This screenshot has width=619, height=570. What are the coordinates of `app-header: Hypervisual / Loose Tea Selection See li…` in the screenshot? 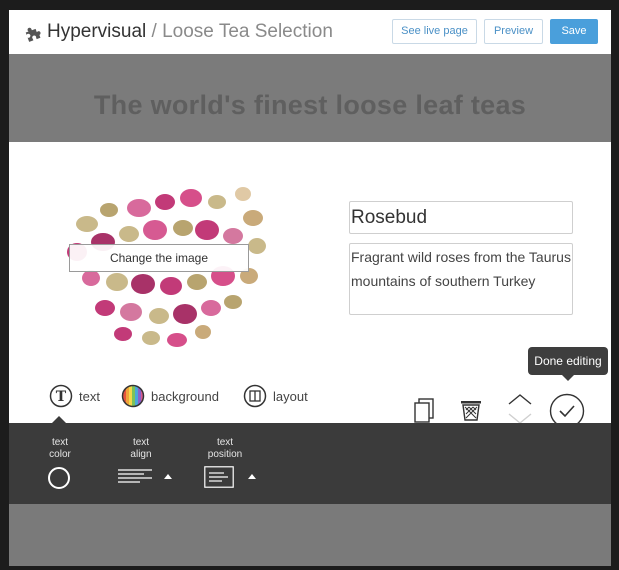 It's located at (310, 32).